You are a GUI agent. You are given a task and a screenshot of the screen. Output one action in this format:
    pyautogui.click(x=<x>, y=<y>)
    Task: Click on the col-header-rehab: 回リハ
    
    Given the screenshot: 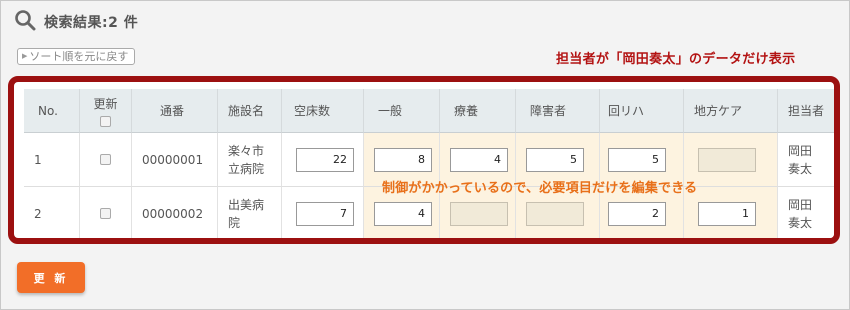 What is the action you would take?
    pyautogui.click(x=642, y=111)
    